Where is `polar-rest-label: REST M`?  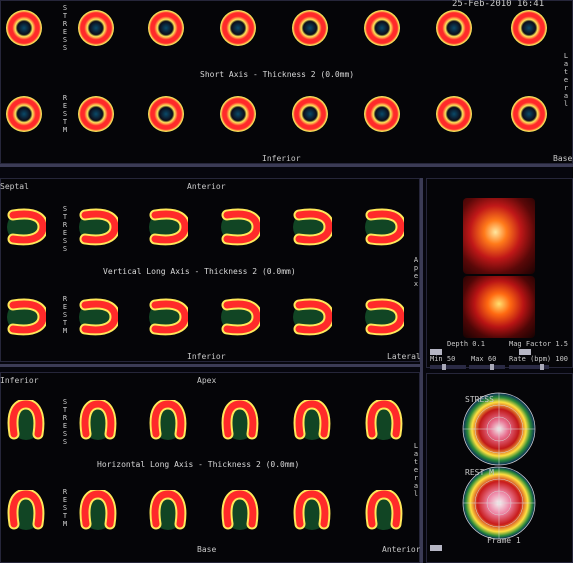
polar-rest-label: REST M is located at coordinates (479, 472).